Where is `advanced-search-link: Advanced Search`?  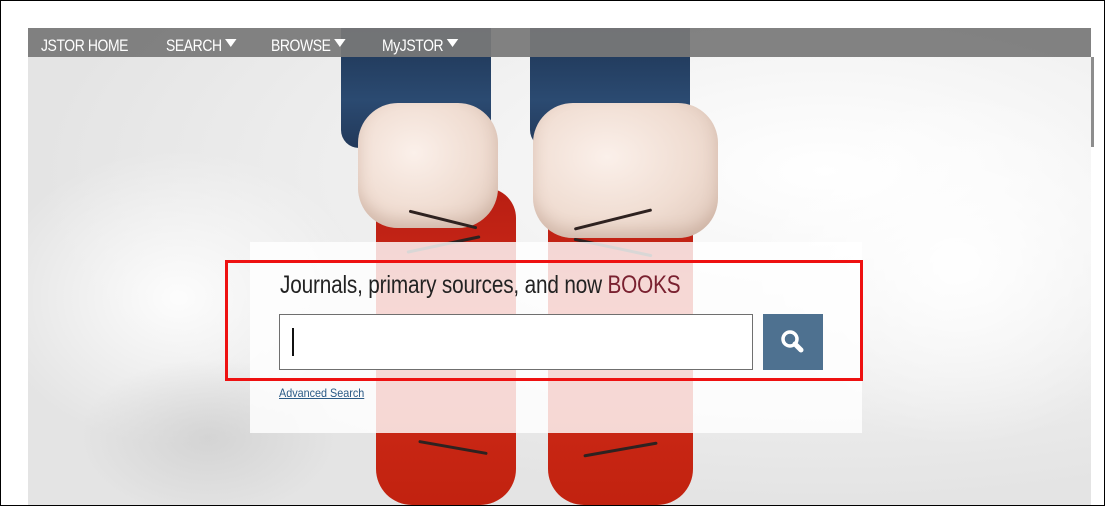 advanced-search-link: Advanced Search is located at coordinates (321, 393).